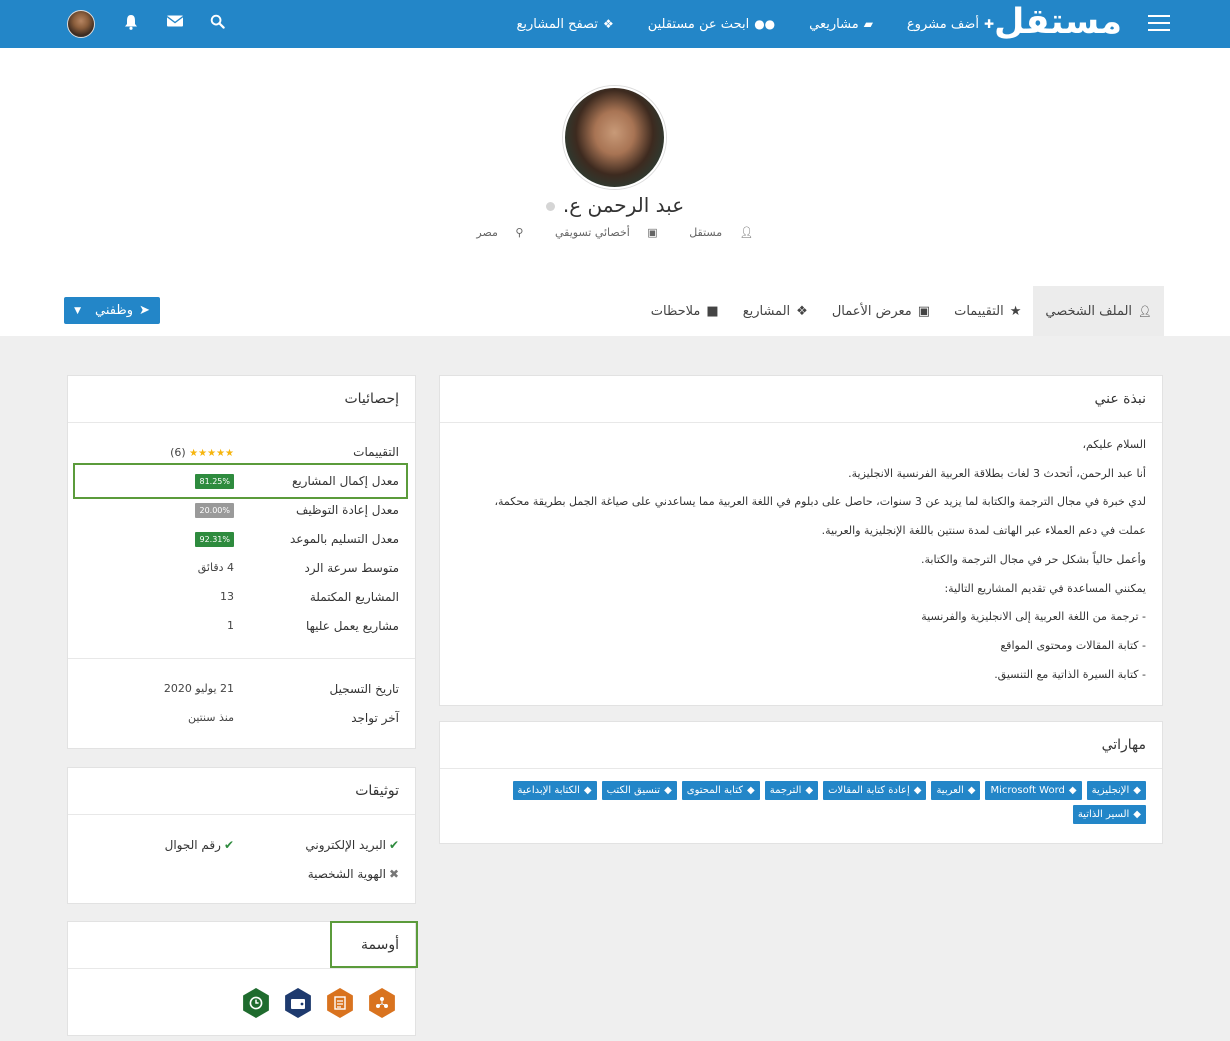  What do you see at coordinates (988, 24) in the screenshot?
I see `plus-icon: ✚` at bounding box center [988, 24].